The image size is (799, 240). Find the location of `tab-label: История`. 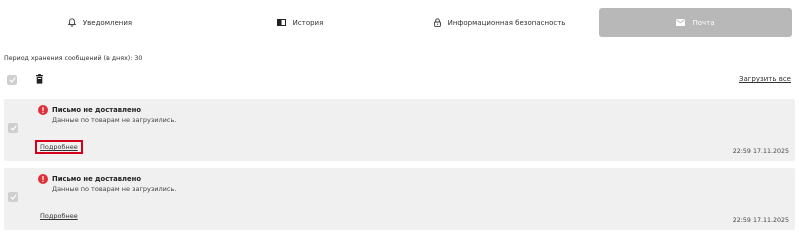

tab-label: История is located at coordinates (308, 22).